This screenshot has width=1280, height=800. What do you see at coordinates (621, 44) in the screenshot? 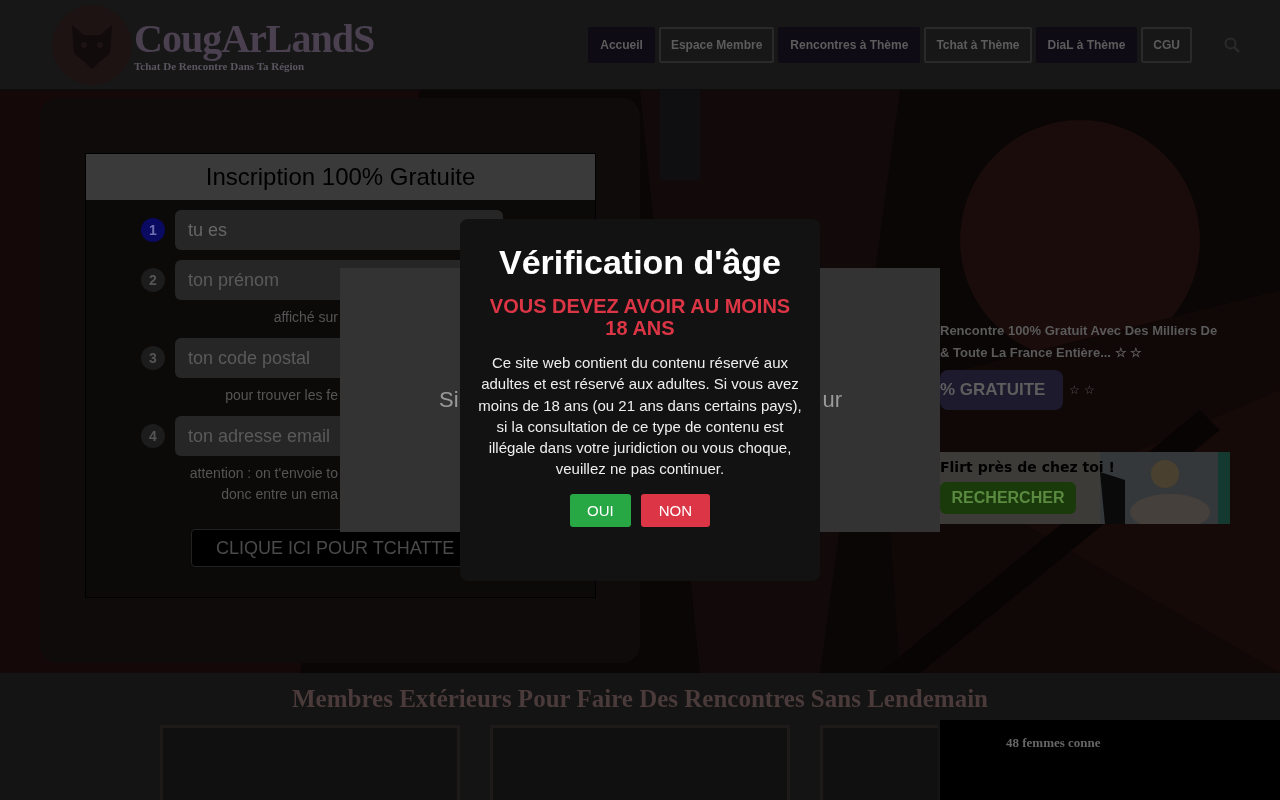
I see `nav-link: Accueil` at bounding box center [621, 44].